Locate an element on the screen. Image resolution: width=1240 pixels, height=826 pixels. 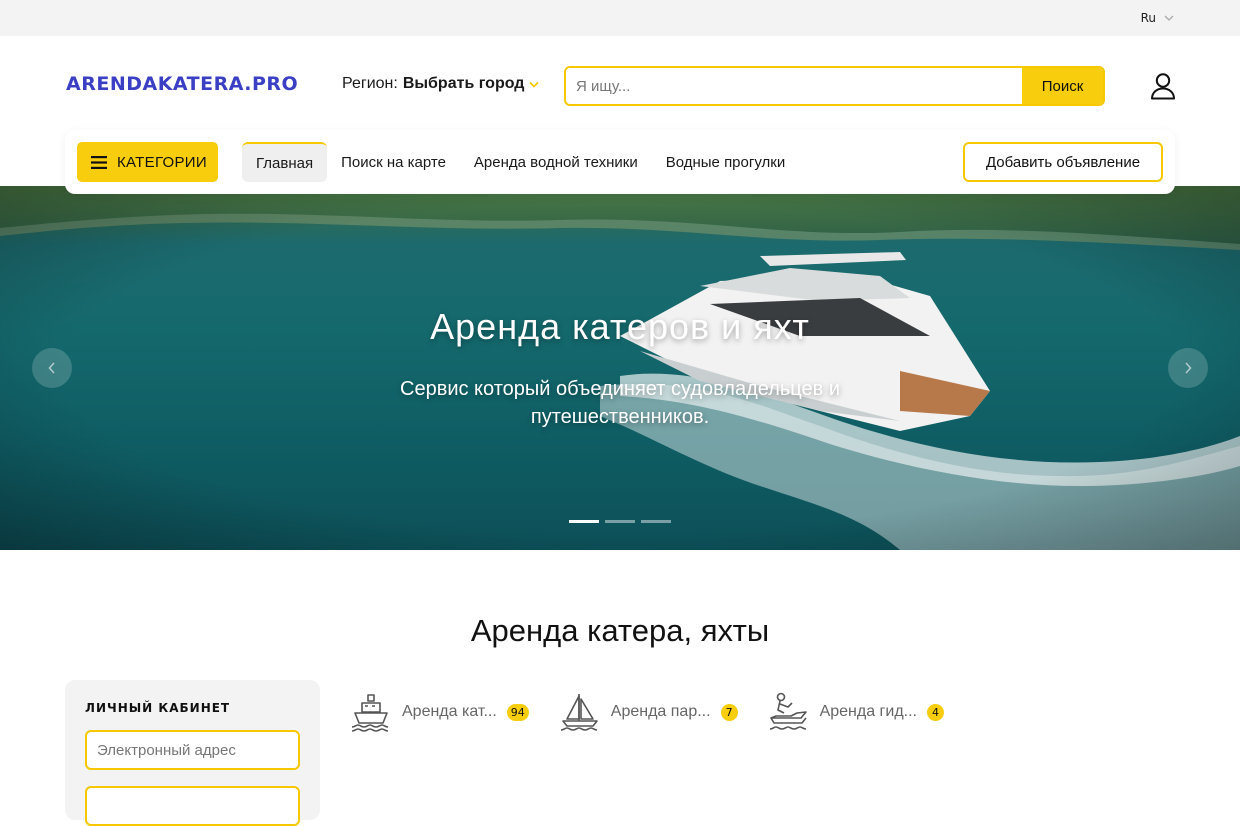
language-selector: Ru is located at coordinates (1157, 18).